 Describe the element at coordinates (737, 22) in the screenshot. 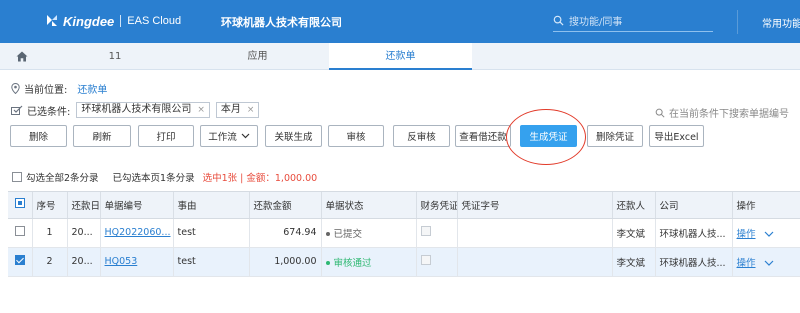

I see `topbar-divider` at that location.